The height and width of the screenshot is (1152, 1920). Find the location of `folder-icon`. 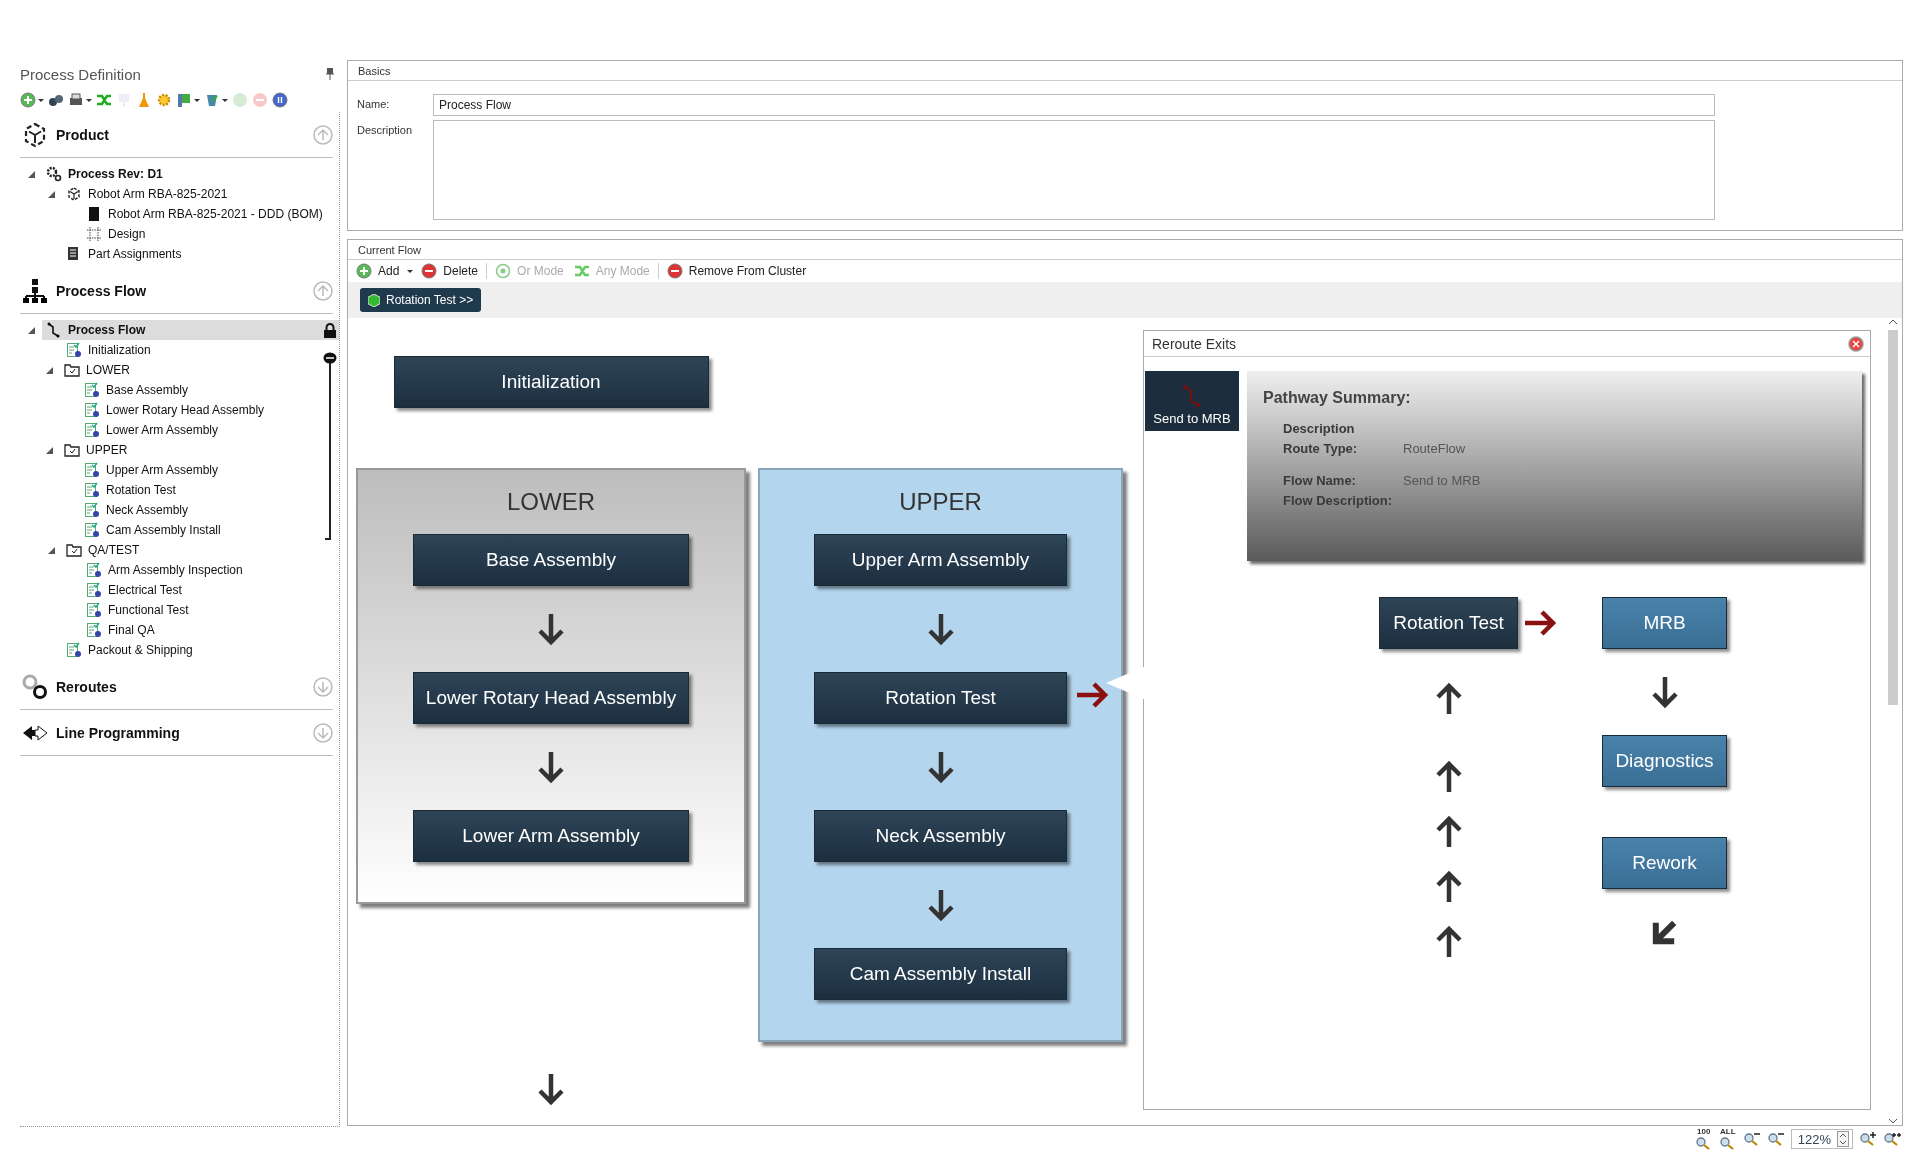

folder-icon is located at coordinates (74, 550).